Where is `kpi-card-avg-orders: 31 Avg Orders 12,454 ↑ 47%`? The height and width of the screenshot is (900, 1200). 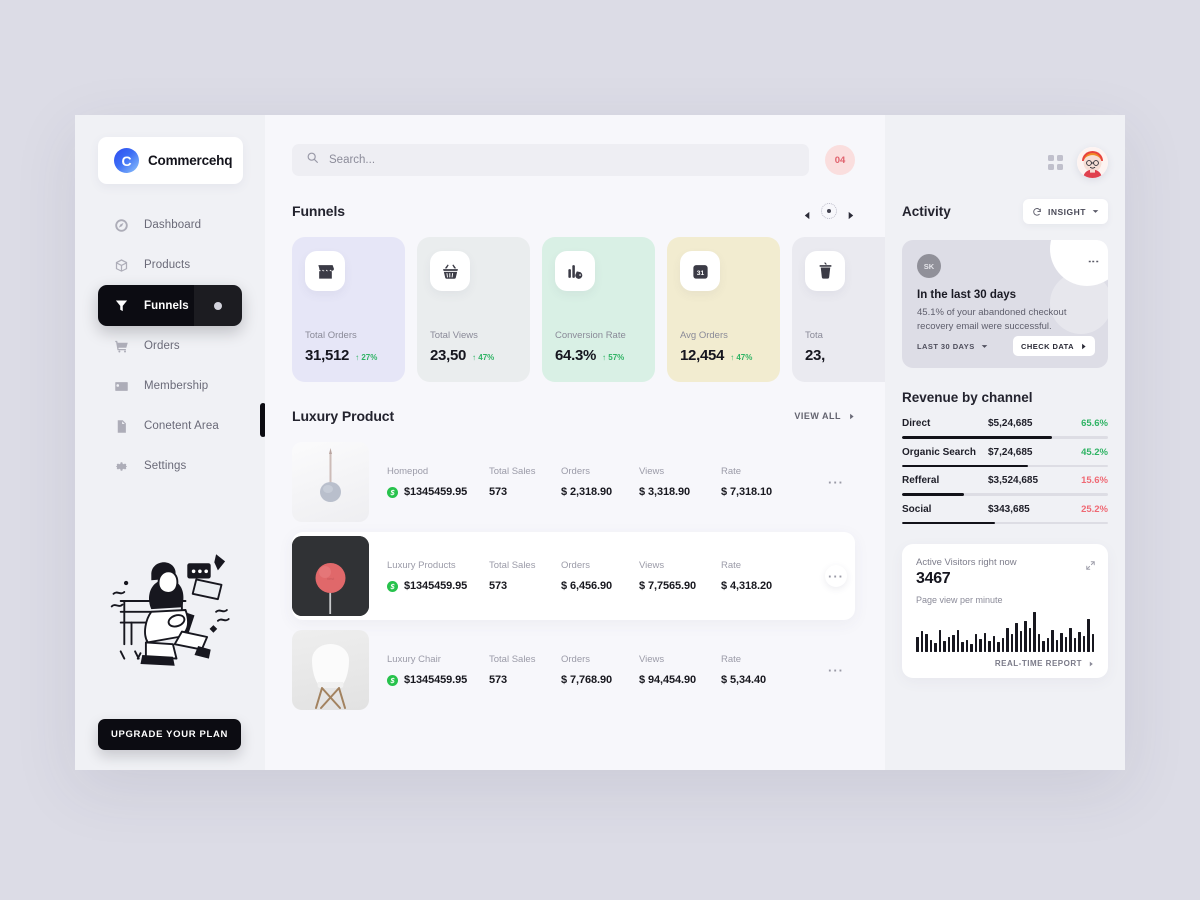
kpi-card-avg-orders: 31 Avg Orders 12,454 ↑ 47% is located at coordinates (723, 309).